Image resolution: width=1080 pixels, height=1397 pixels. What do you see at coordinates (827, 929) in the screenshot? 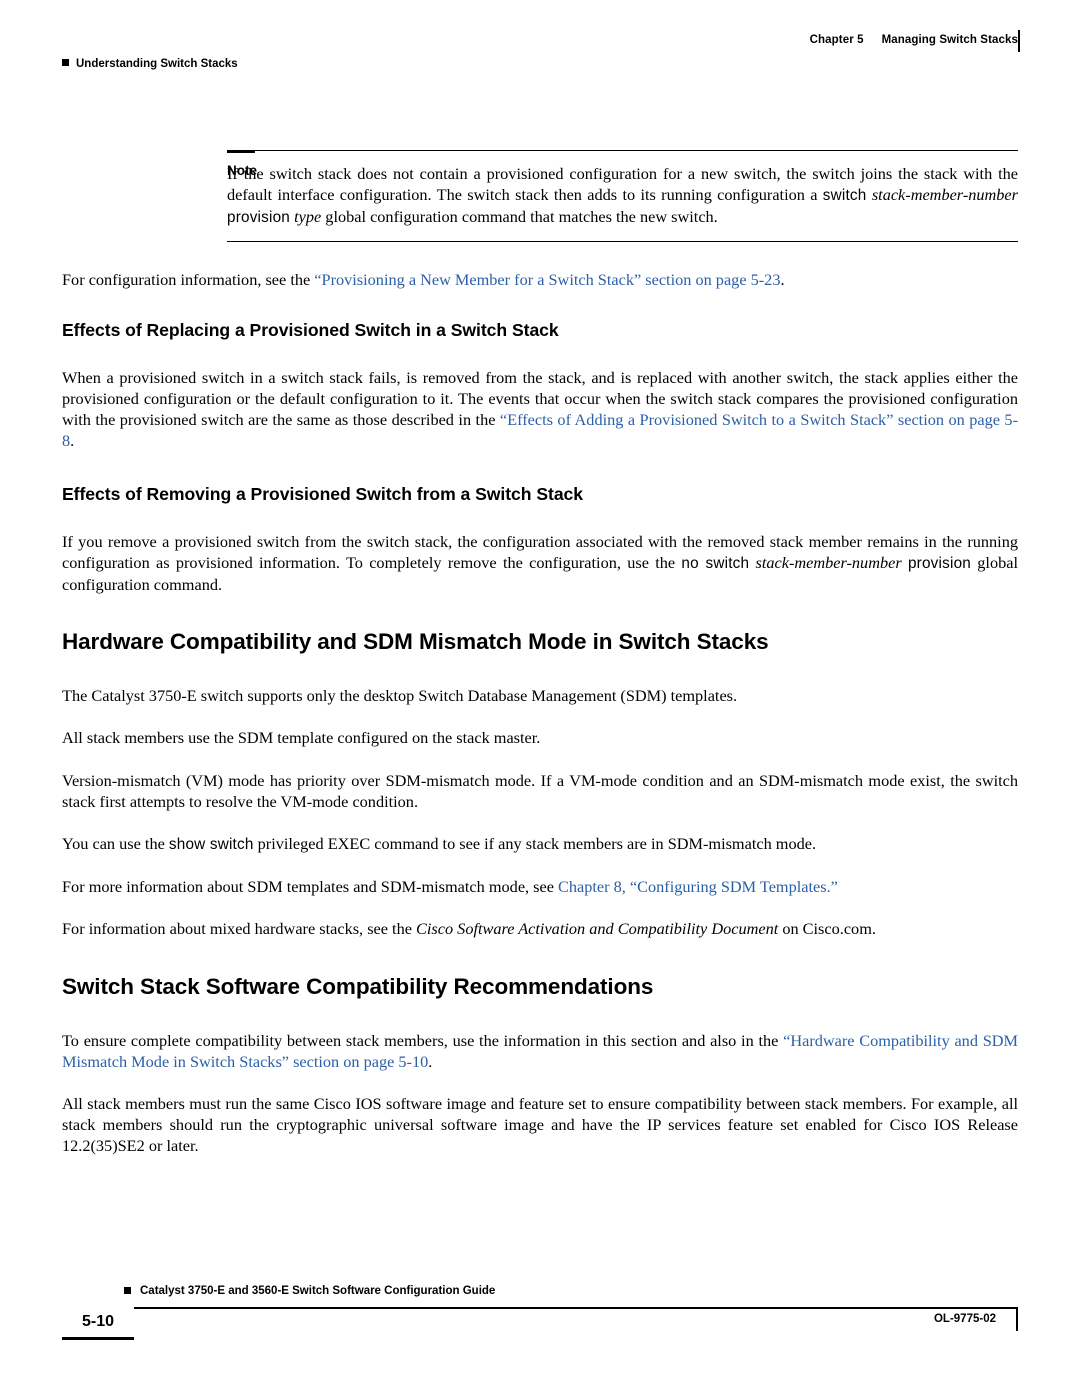
I see `sdm-6-text-post: on Cisco.com.` at bounding box center [827, 929].